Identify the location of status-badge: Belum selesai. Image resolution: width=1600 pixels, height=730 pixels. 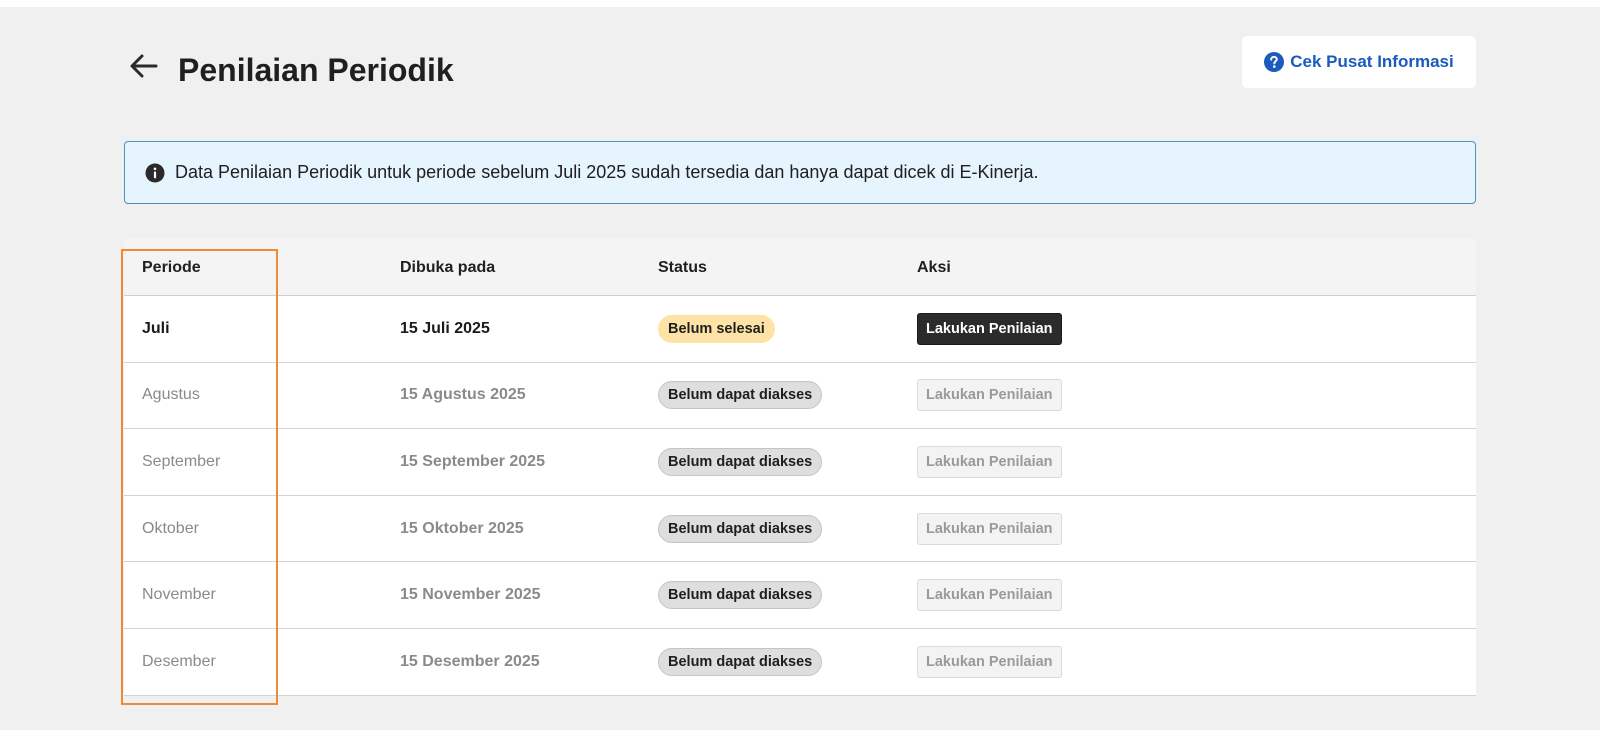
(716, 328).